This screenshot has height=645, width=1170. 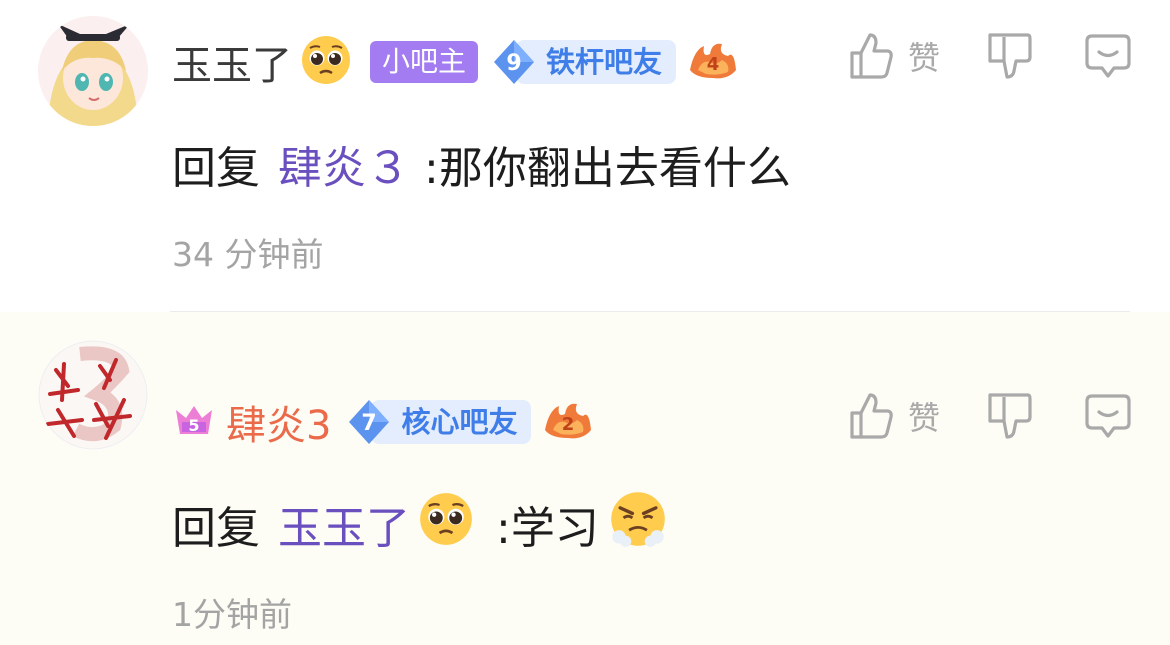 I want to click on user-info-row: 5 肆炎3 7 核心吧友 2, so click(x=382, y=422).